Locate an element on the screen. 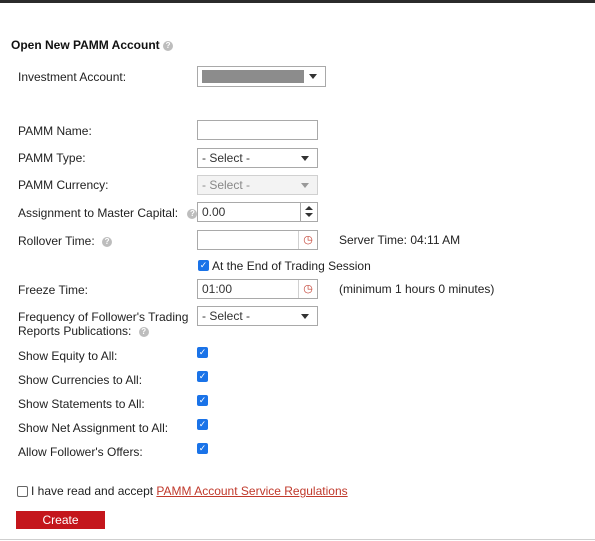 This screenshot has height=541, width=595. pamm-currency-select: - Select - is located at coordinates (257, 185).